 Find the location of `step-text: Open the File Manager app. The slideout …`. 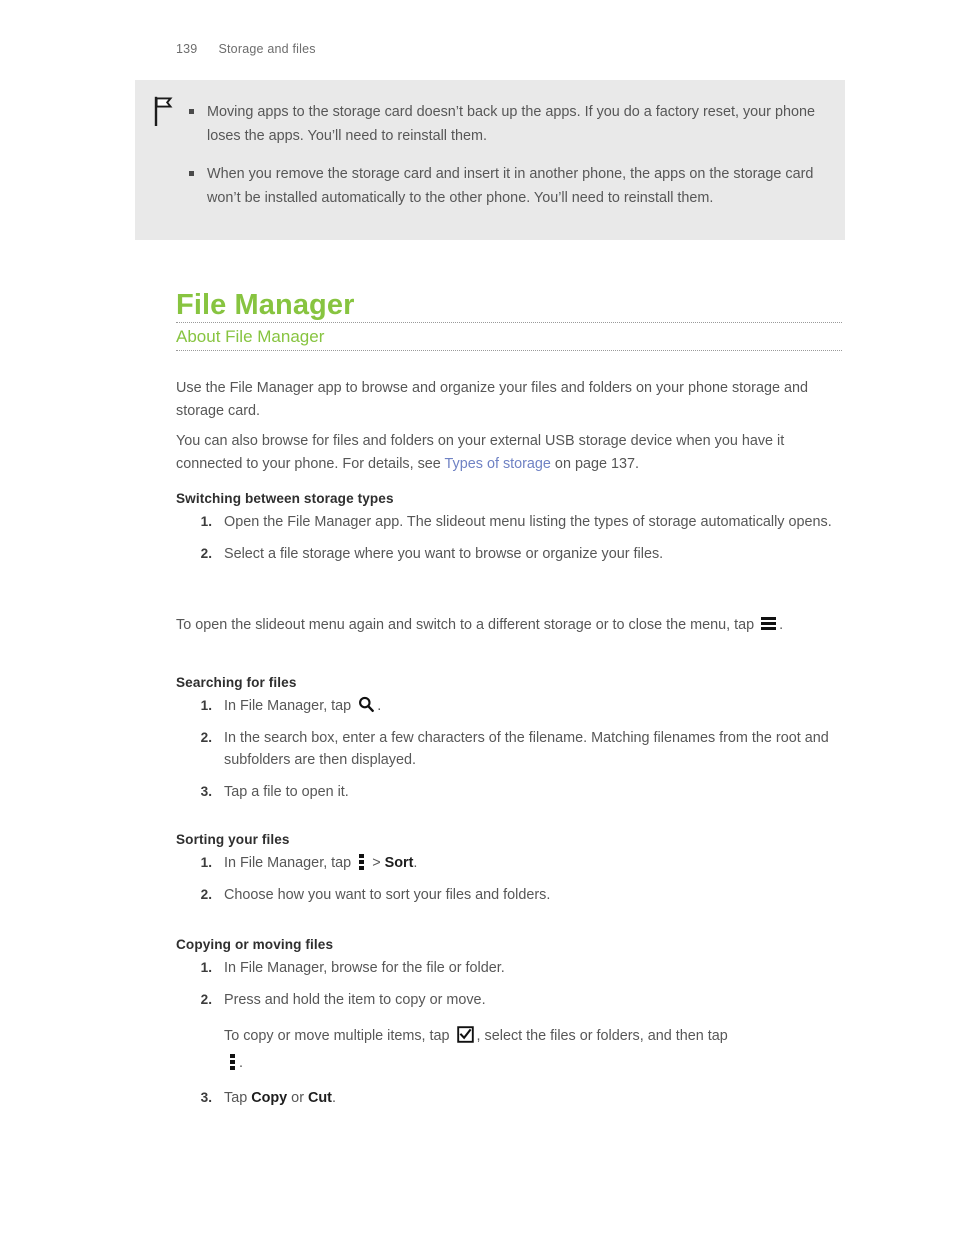

step-text: Open the File Manager app. The slideout … is located at coordinates (528, 522).